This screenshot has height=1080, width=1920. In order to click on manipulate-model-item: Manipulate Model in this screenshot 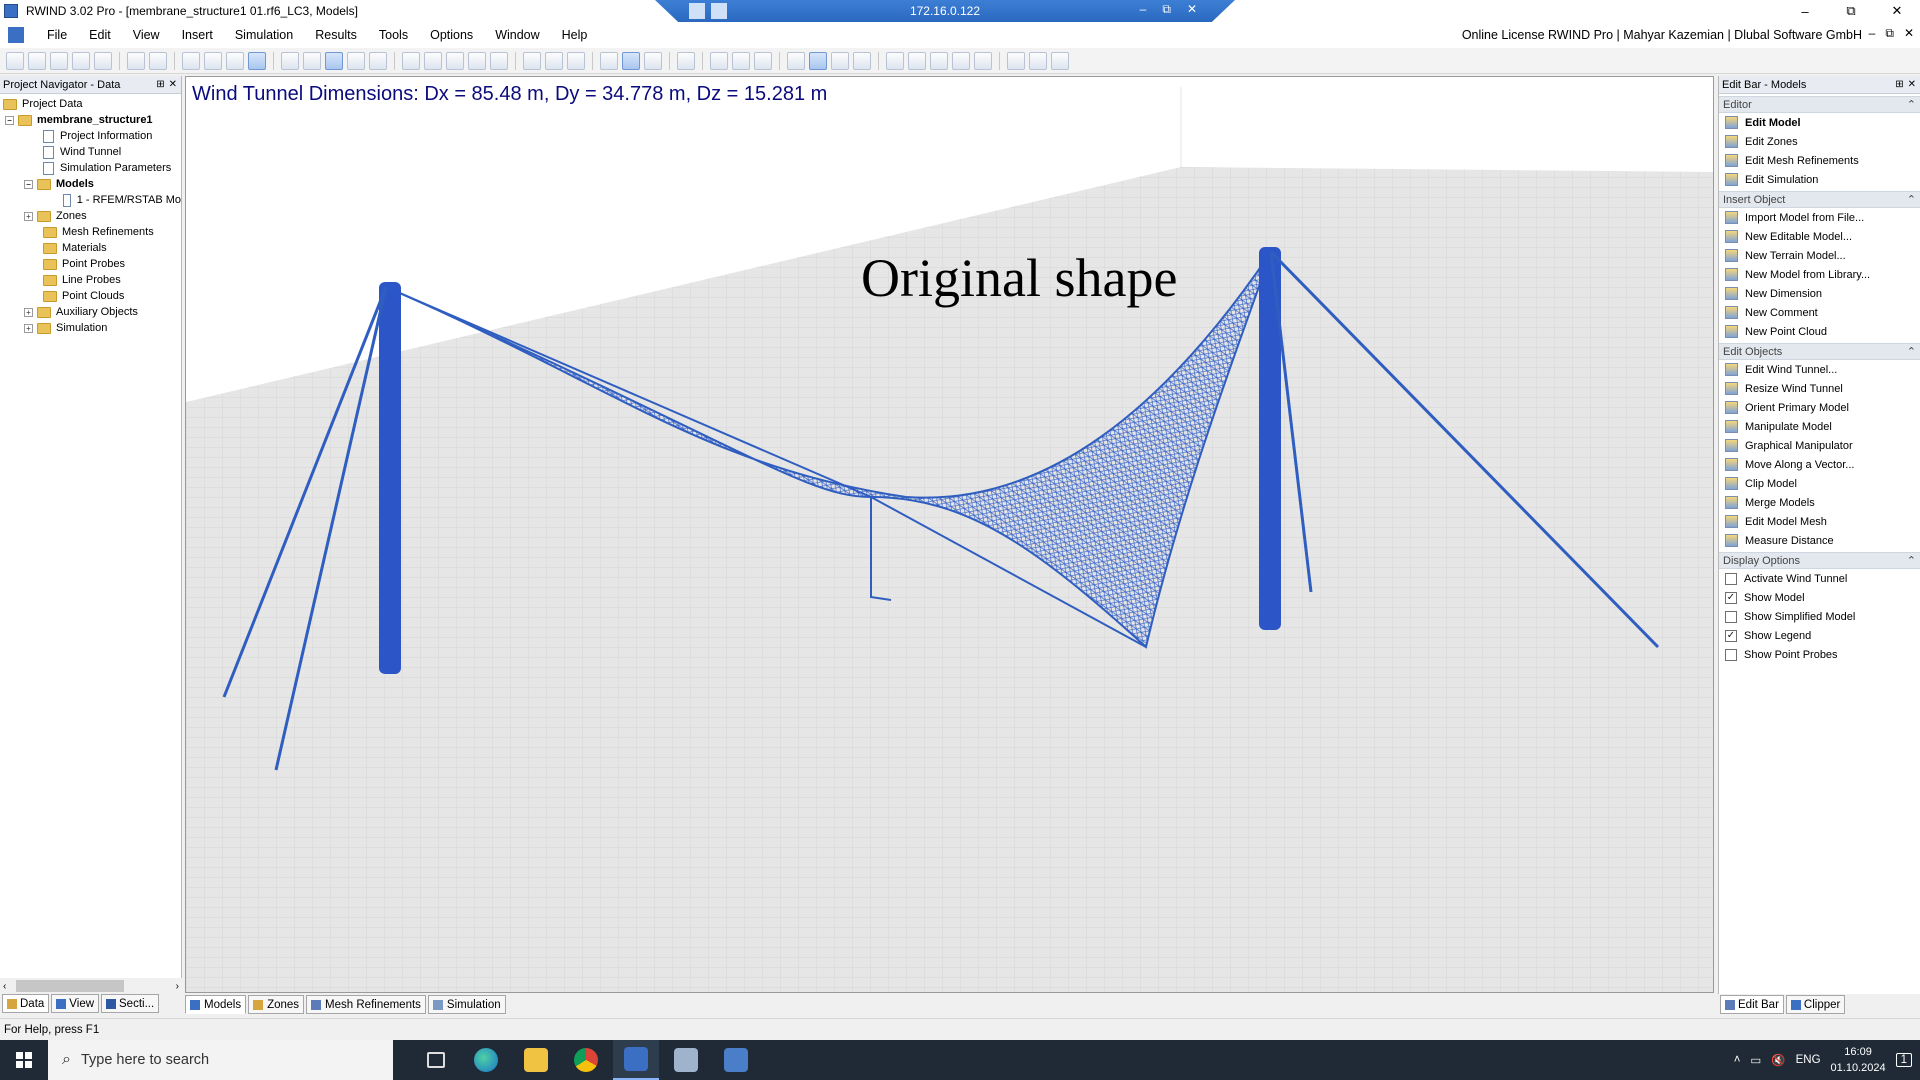, I will do `click(1819, 426)`.